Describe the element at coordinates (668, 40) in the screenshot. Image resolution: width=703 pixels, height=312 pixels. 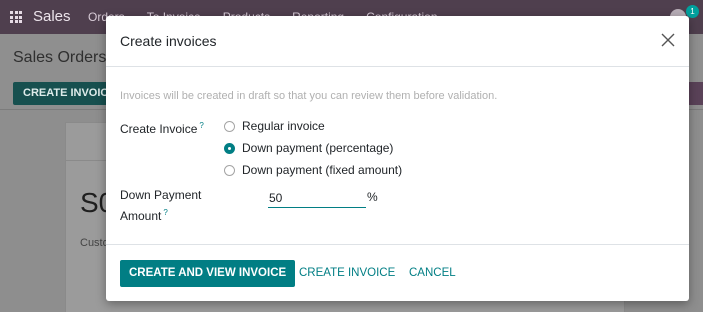
I see `close-icon` at that location.